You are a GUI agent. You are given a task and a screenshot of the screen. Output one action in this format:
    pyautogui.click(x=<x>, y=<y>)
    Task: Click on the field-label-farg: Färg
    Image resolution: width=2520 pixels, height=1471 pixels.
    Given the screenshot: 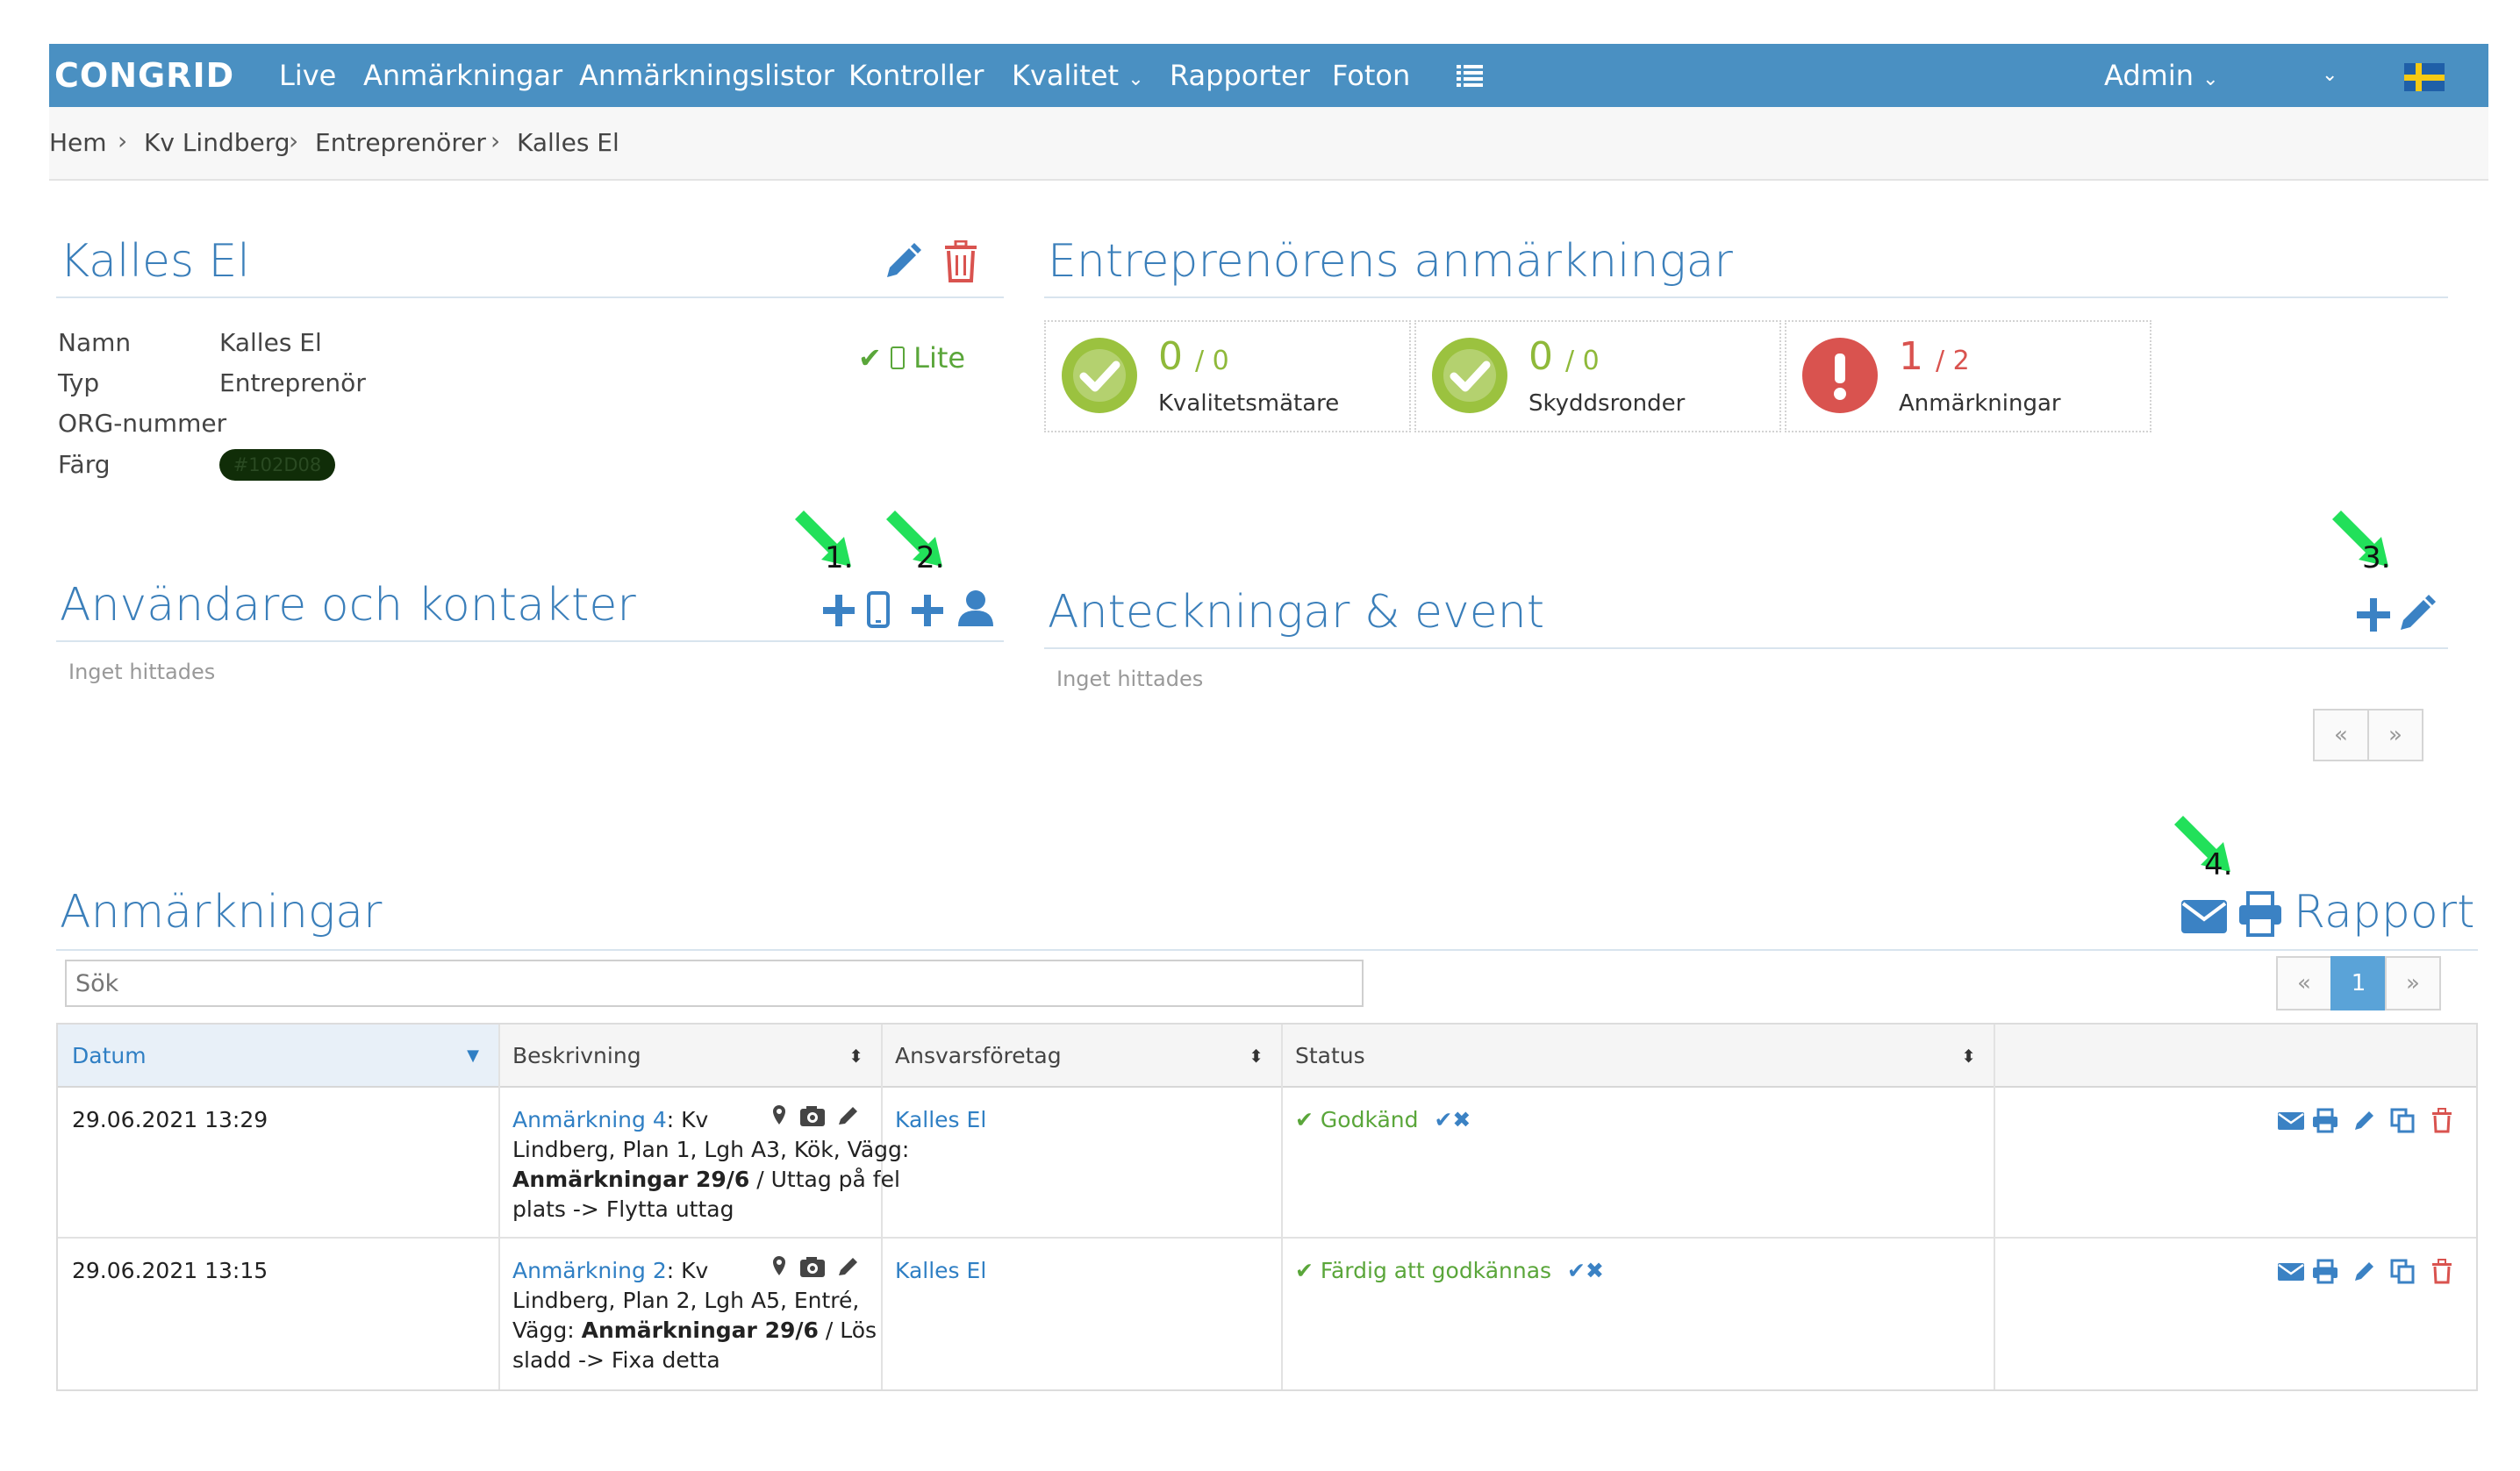 What is the action you would take?
    pyautogui.click(x=84, y=465)
    